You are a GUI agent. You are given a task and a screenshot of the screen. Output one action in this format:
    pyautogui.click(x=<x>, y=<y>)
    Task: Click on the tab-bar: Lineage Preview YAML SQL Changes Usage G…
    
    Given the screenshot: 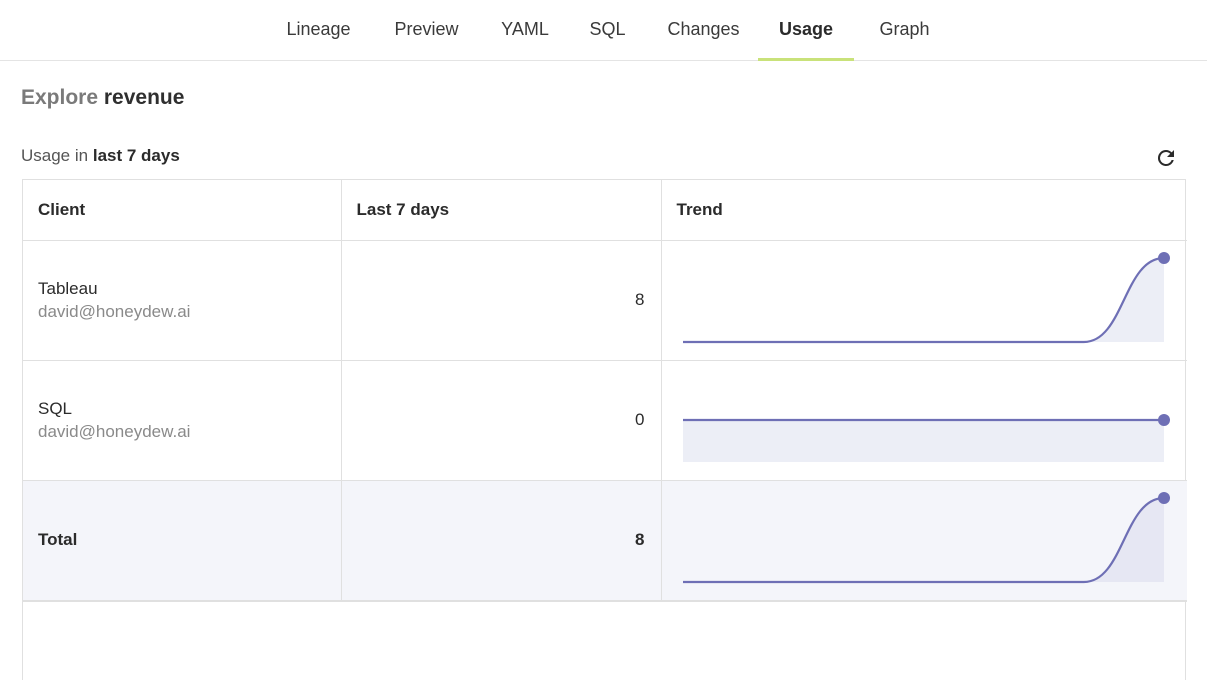 What is the action you would take?
    pyautogui.click(x=603, y=30)
    